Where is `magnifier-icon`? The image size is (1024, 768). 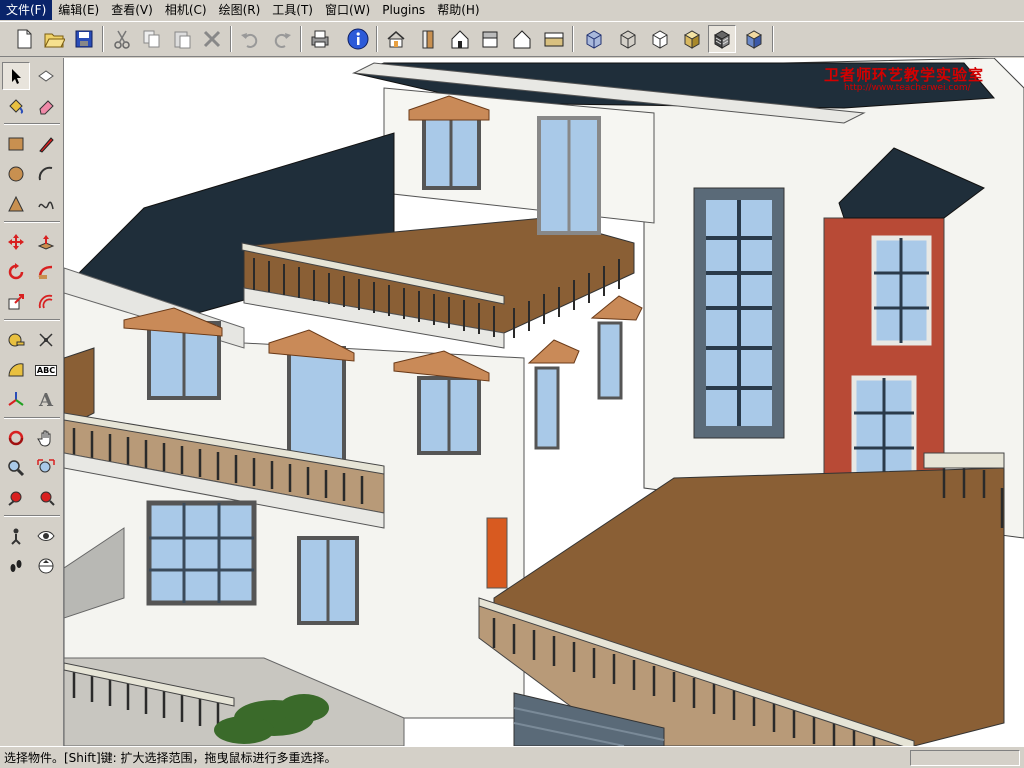 magnifier-icon is located at coordinates (16, 468).